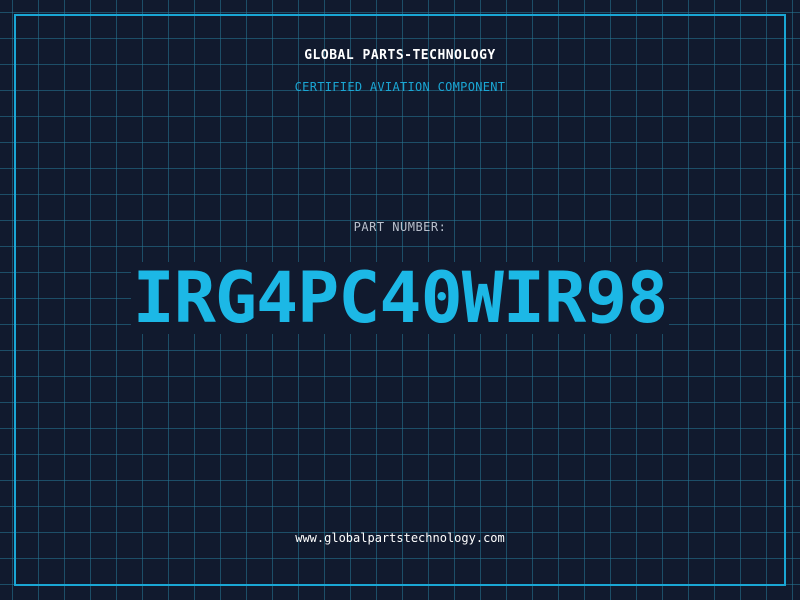  I want to click on part-number-value: IRG4PC40WIR98, so click(400, 298).